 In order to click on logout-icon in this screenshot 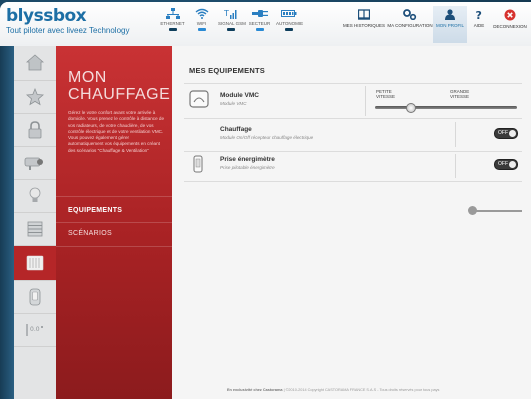, I will do `click(510, 15)`.